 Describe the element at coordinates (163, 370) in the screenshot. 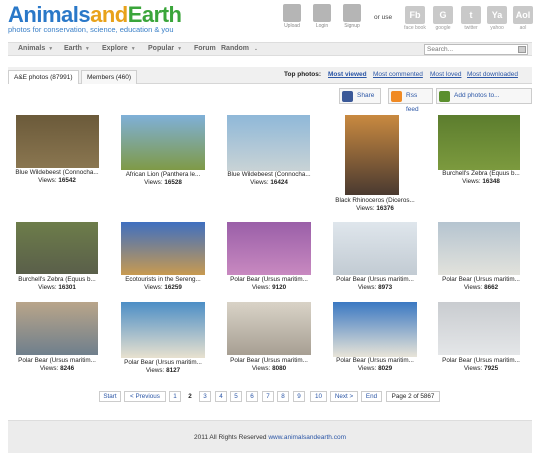

I see `photo-views: Views: 8127` at that location.